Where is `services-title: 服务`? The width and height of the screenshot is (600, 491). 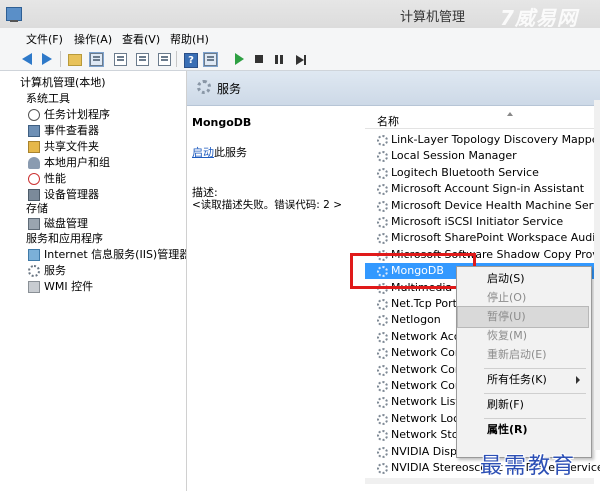 services-title: 服务 is located at coordinates (229, 89).